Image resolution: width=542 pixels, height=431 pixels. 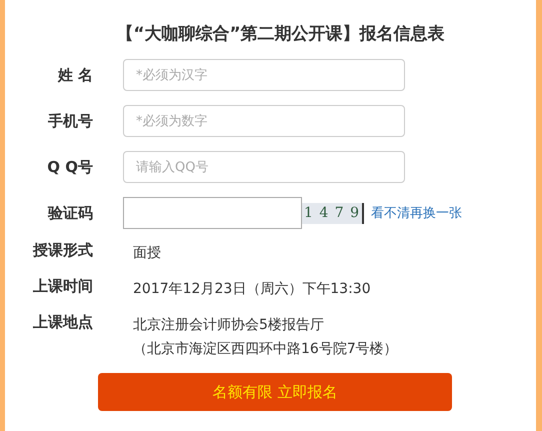 I want to click on field-label: Q Q号, so click(x=69, y=167).